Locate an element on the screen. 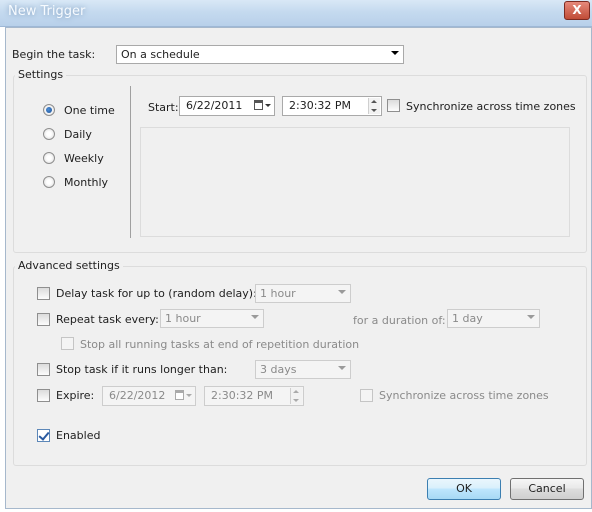 Image resolution: width=592 pixels, height=512 pixels. stop-longer-value: 3 days is located at coordinates (278, 369).